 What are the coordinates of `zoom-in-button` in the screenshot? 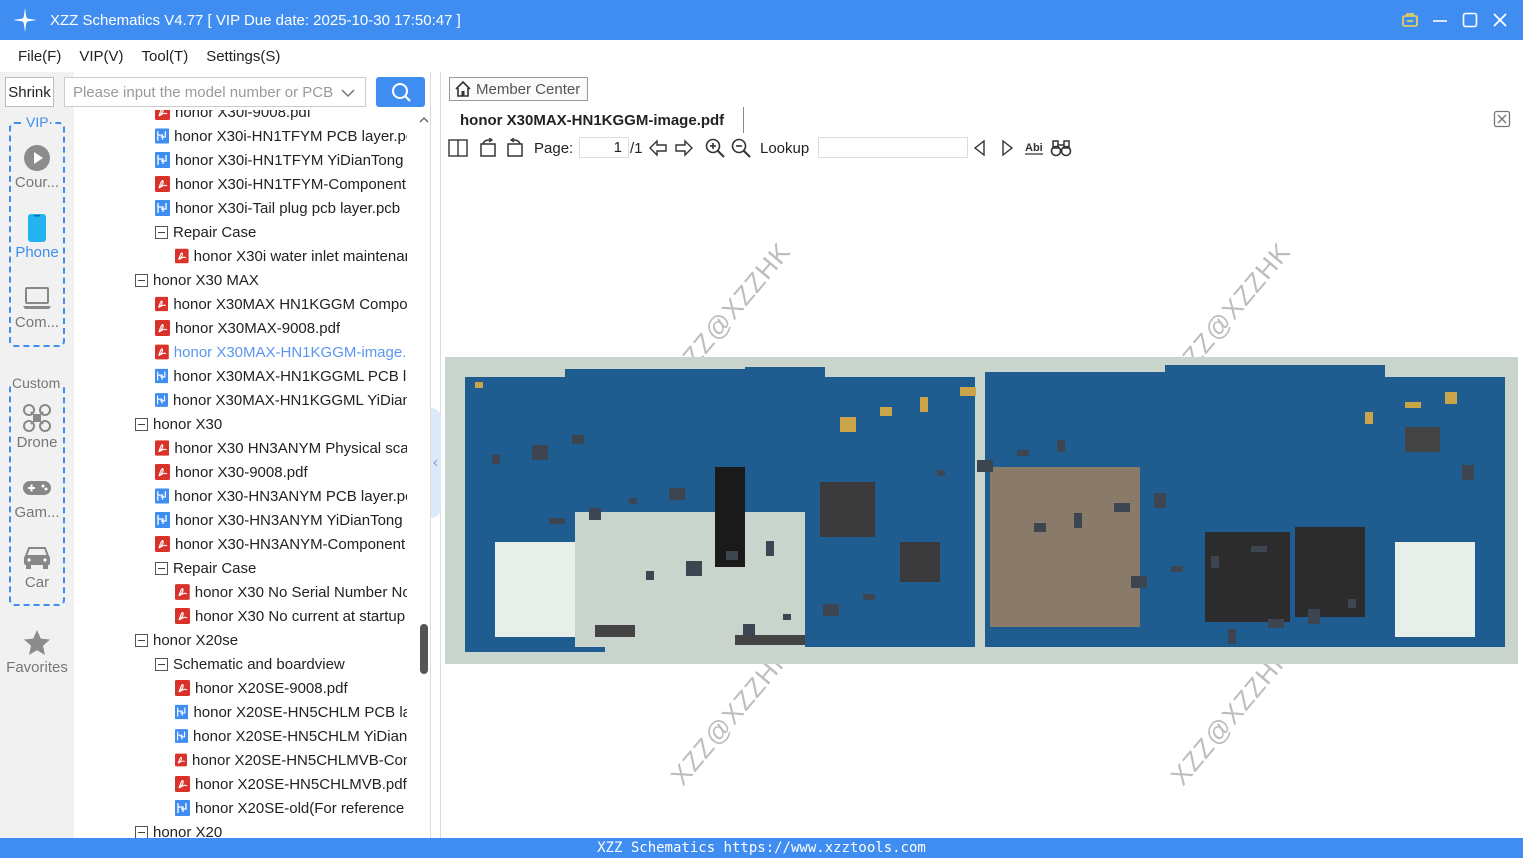 It's located at (715, 148).